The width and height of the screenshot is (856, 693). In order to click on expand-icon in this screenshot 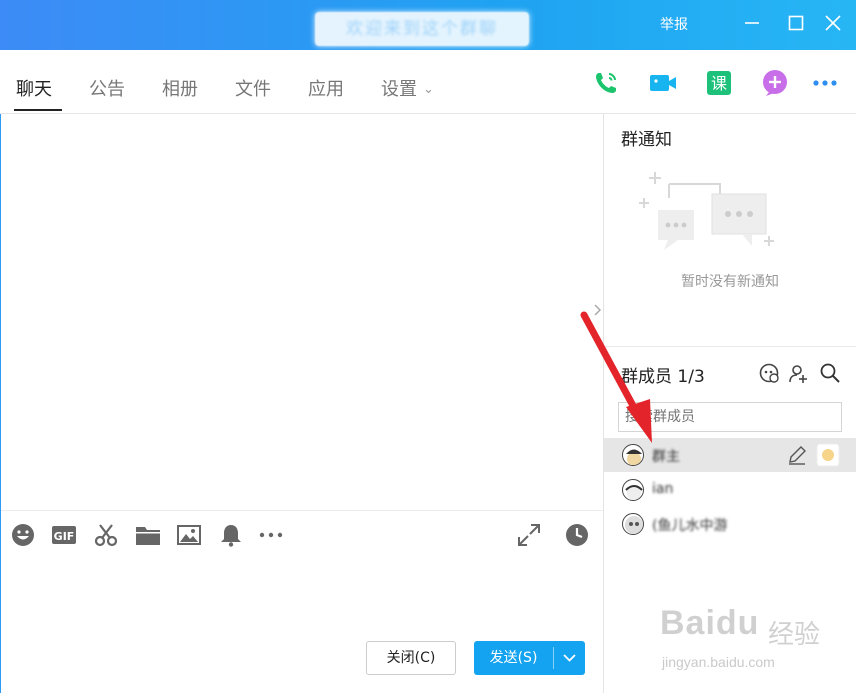, I will do `click(529, 535)`.